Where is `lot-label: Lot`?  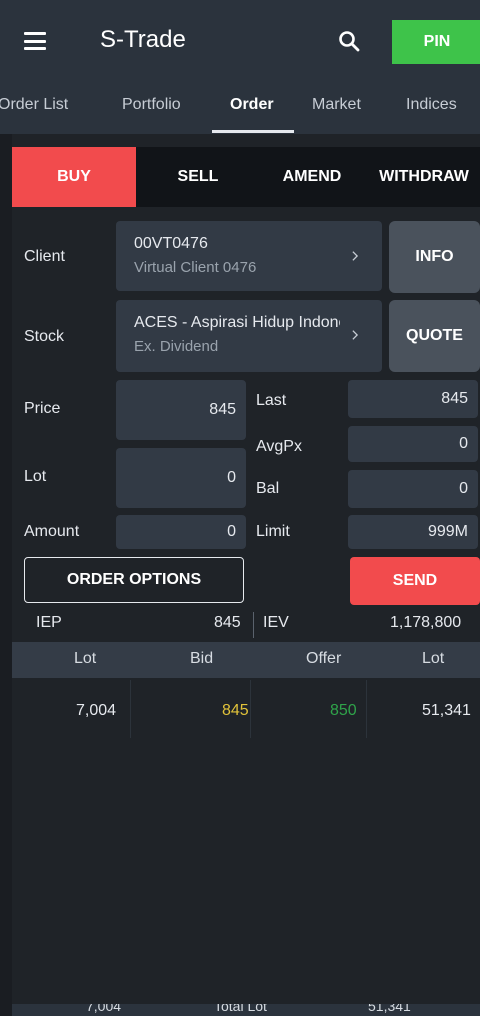 lot-label: Lot is located at coordinates (35, 476).